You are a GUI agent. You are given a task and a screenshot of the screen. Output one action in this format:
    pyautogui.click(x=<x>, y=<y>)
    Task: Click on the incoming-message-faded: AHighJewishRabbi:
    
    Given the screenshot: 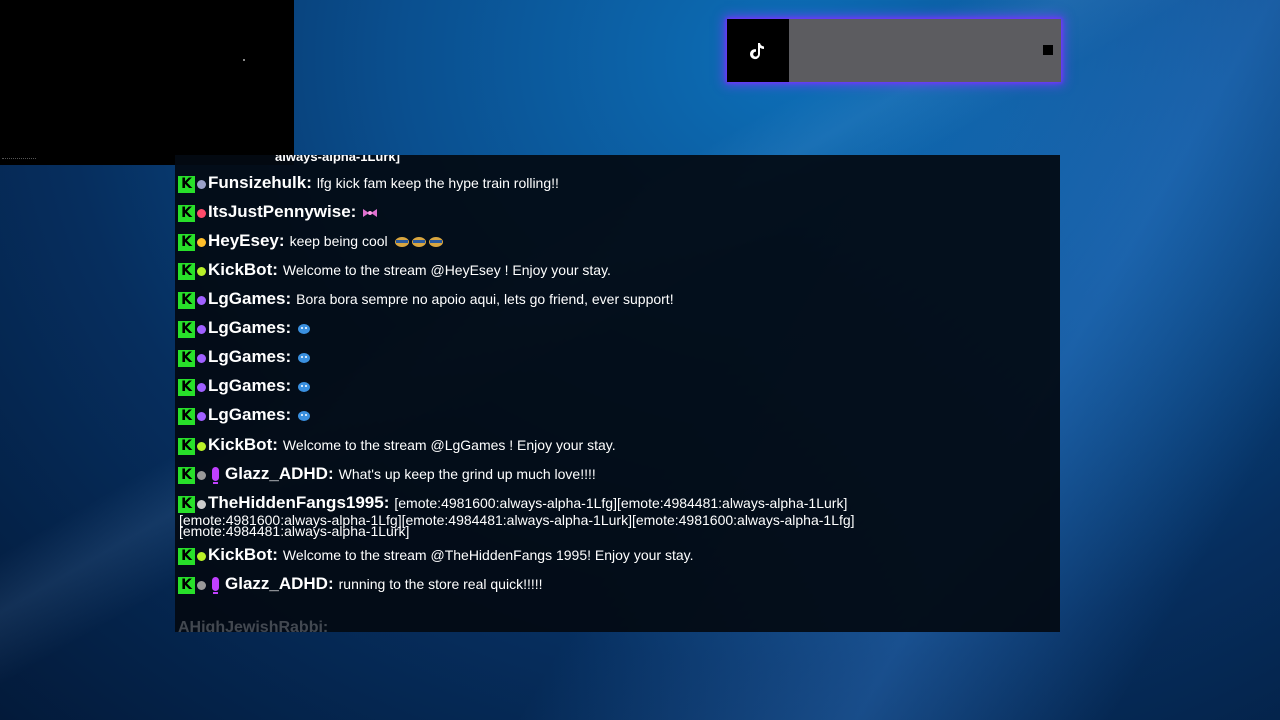 What is the action you would take?
    pyautogui.click(x=253, y=625)
    